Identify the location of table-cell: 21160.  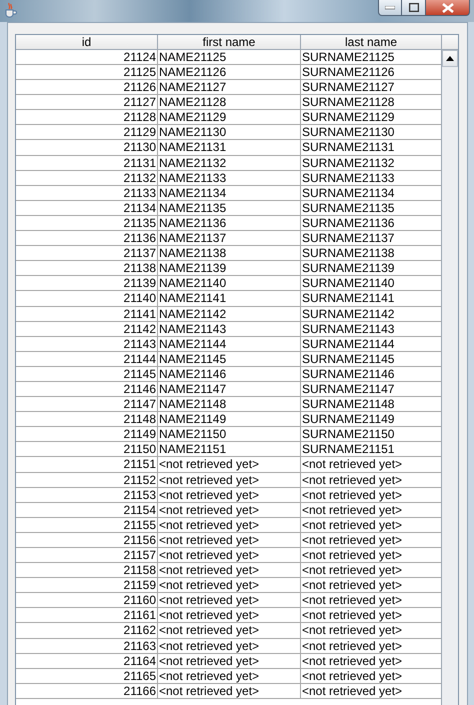
(87, 600).